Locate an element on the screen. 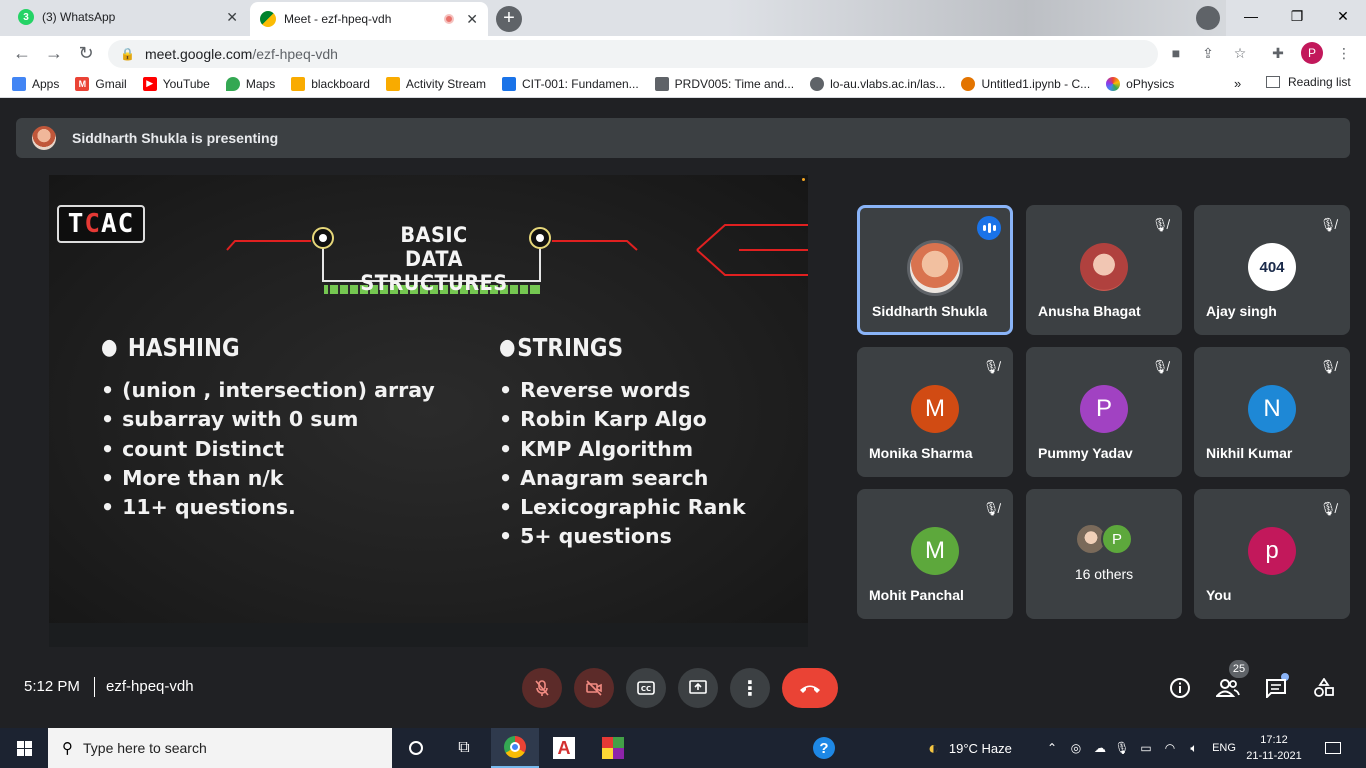 The image size is (1366, 768). more-bookmarks-button: » is located at coordinates (1237, 83).